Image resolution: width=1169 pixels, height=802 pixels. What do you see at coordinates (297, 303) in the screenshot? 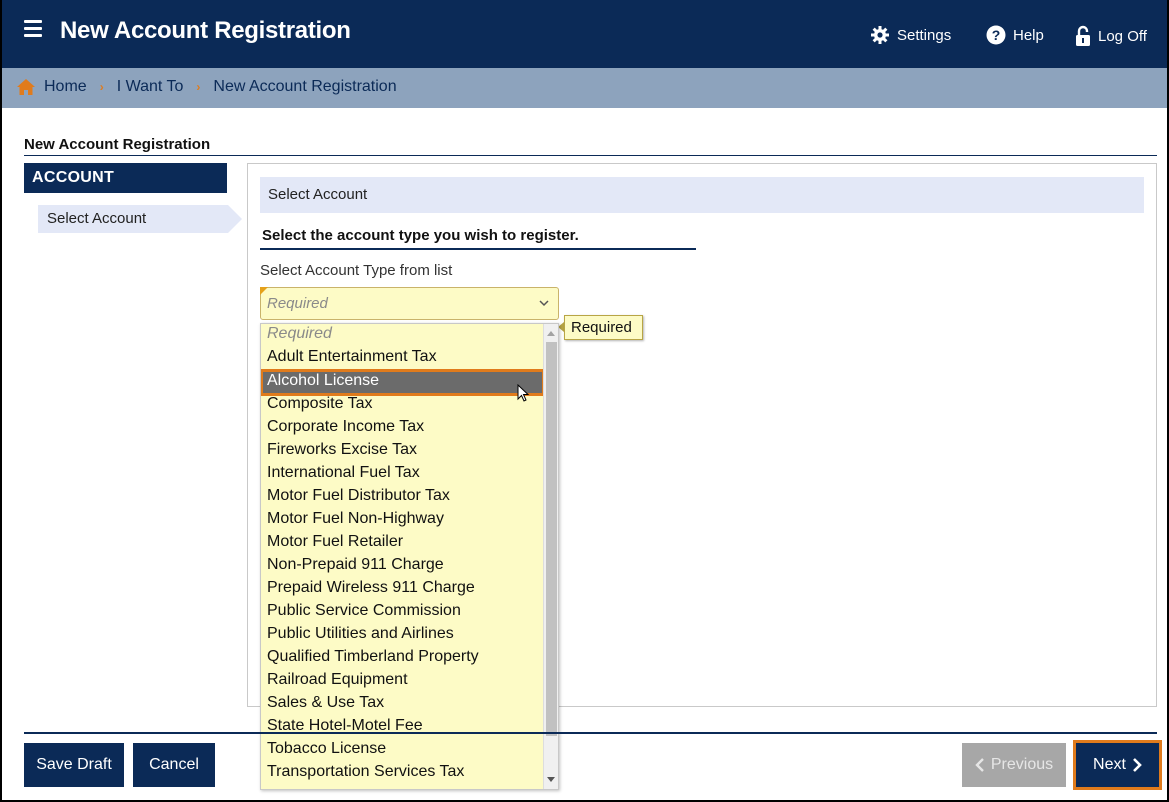
I see `select-value: Required` at bounding box center [297, 303].